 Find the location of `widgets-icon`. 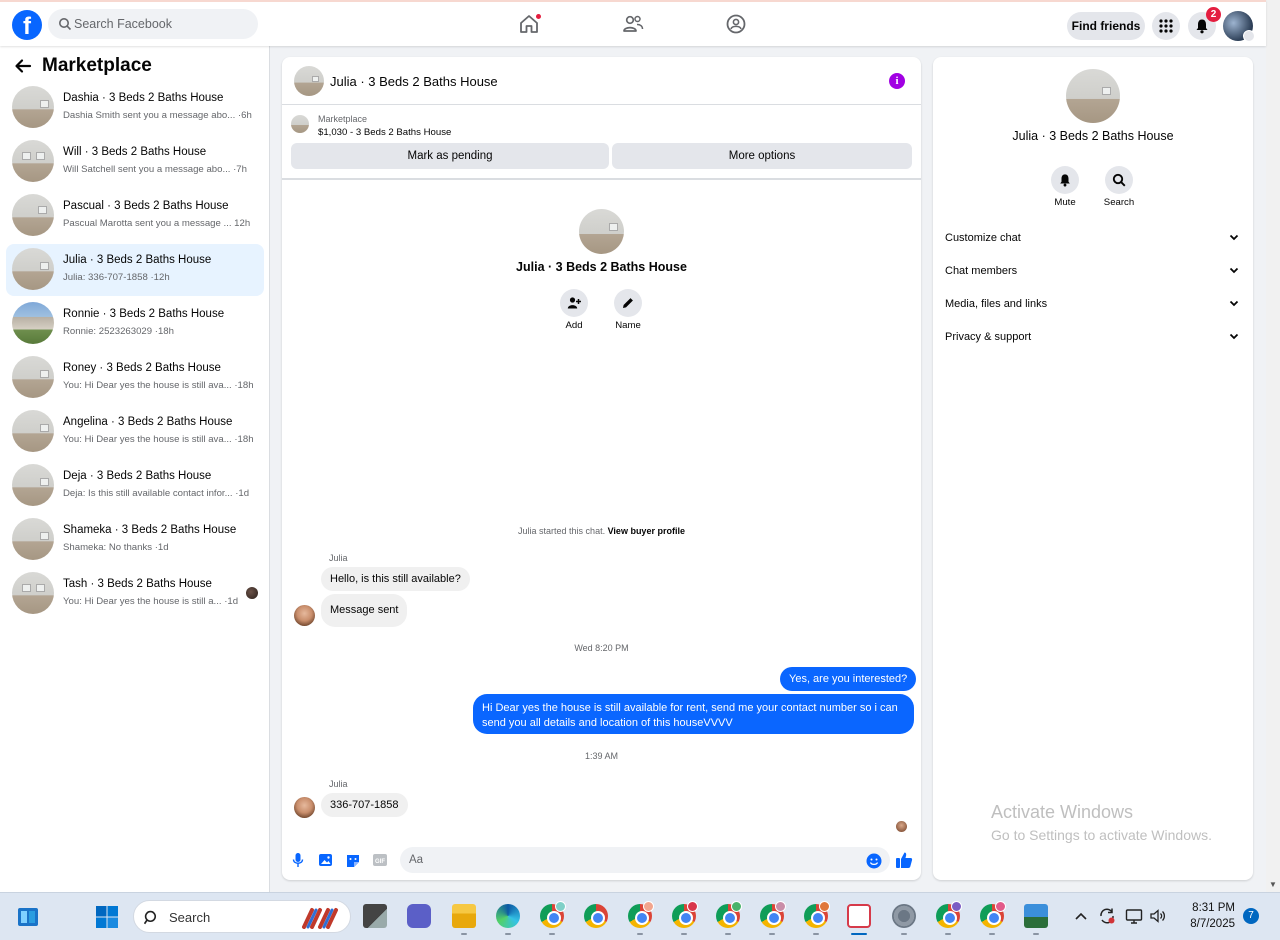

widgets-icon is located at coordinates (28, 917).